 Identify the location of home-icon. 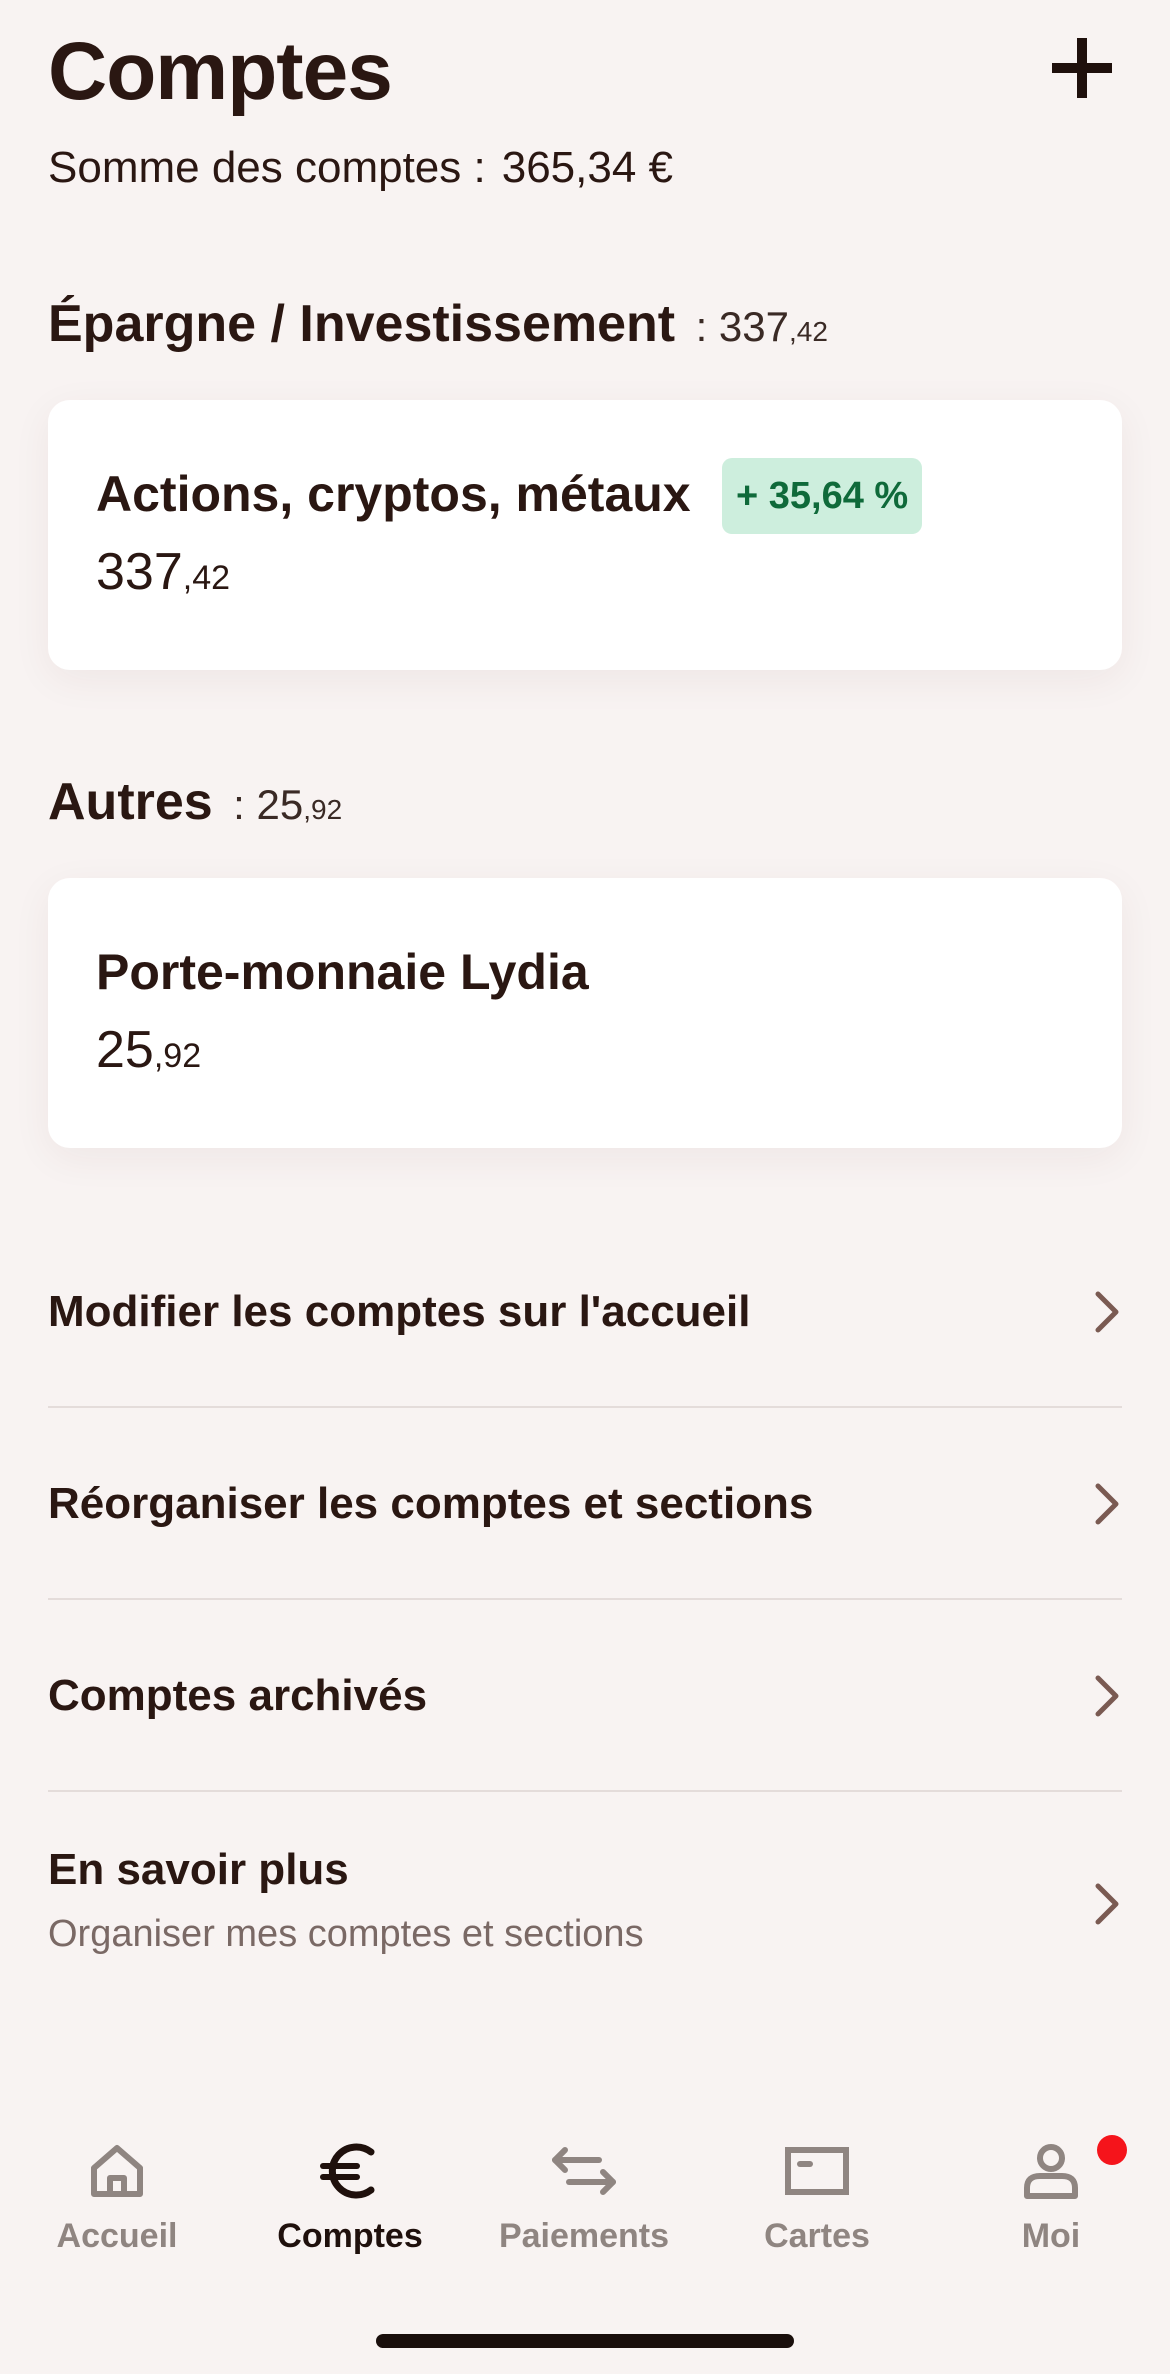
(117, 2171).